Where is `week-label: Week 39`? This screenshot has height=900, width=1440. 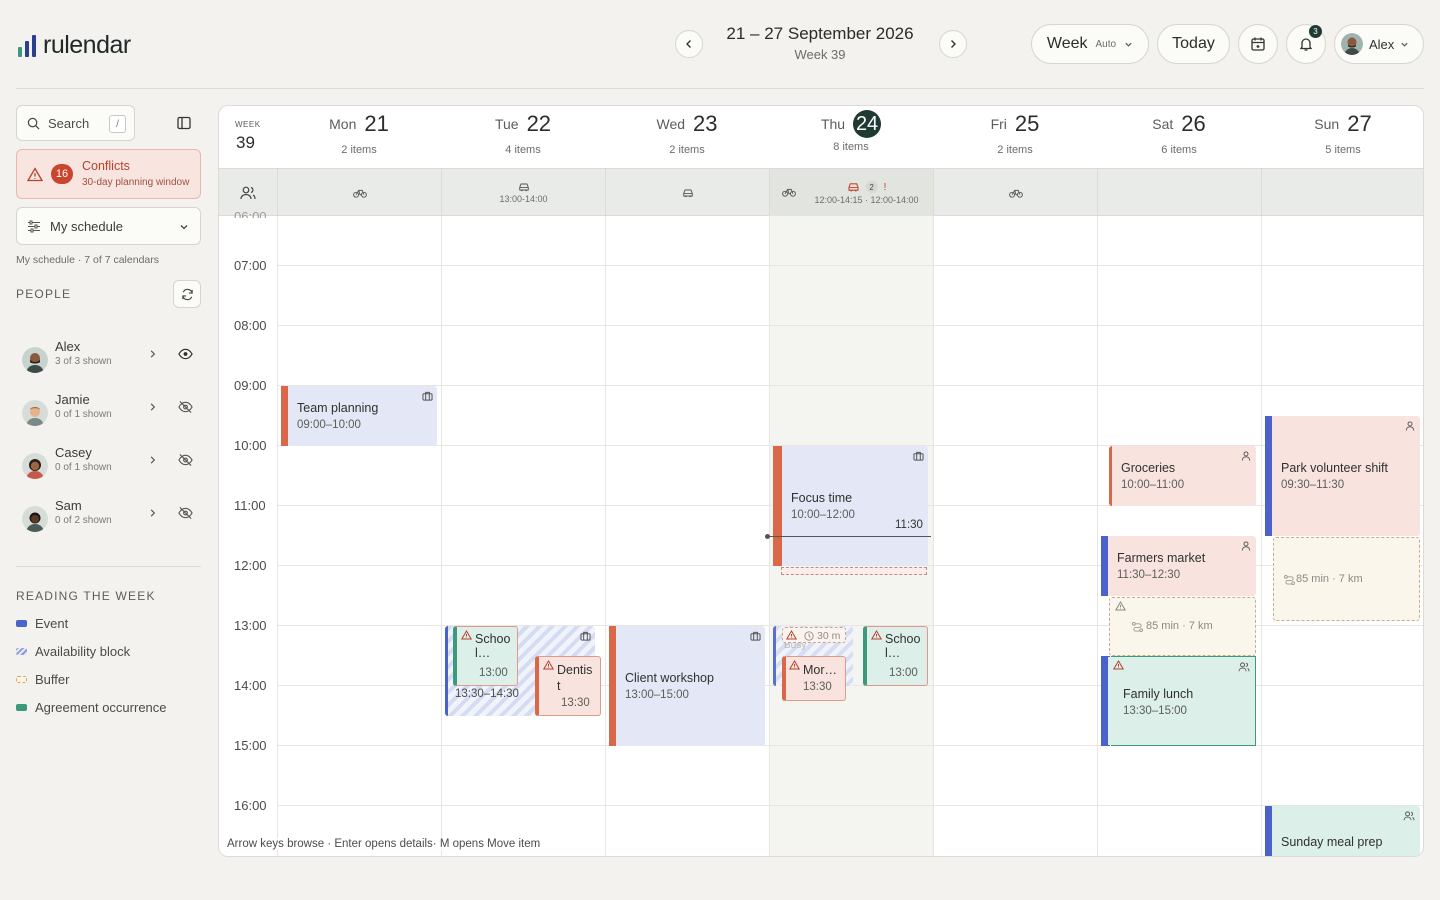
week-label: Week 39 is located at coordinates (820, 54).